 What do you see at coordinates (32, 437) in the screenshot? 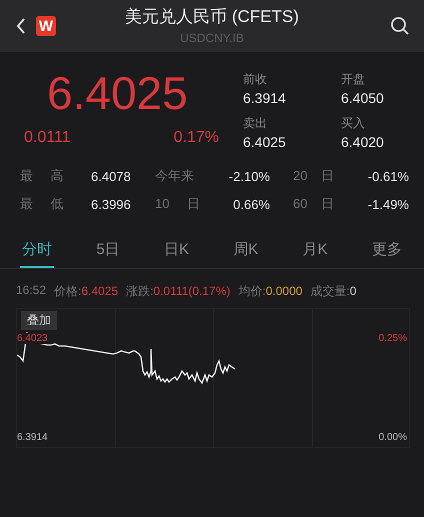
I see `axis-label: 6.3914` at bounding box center [32, 437].